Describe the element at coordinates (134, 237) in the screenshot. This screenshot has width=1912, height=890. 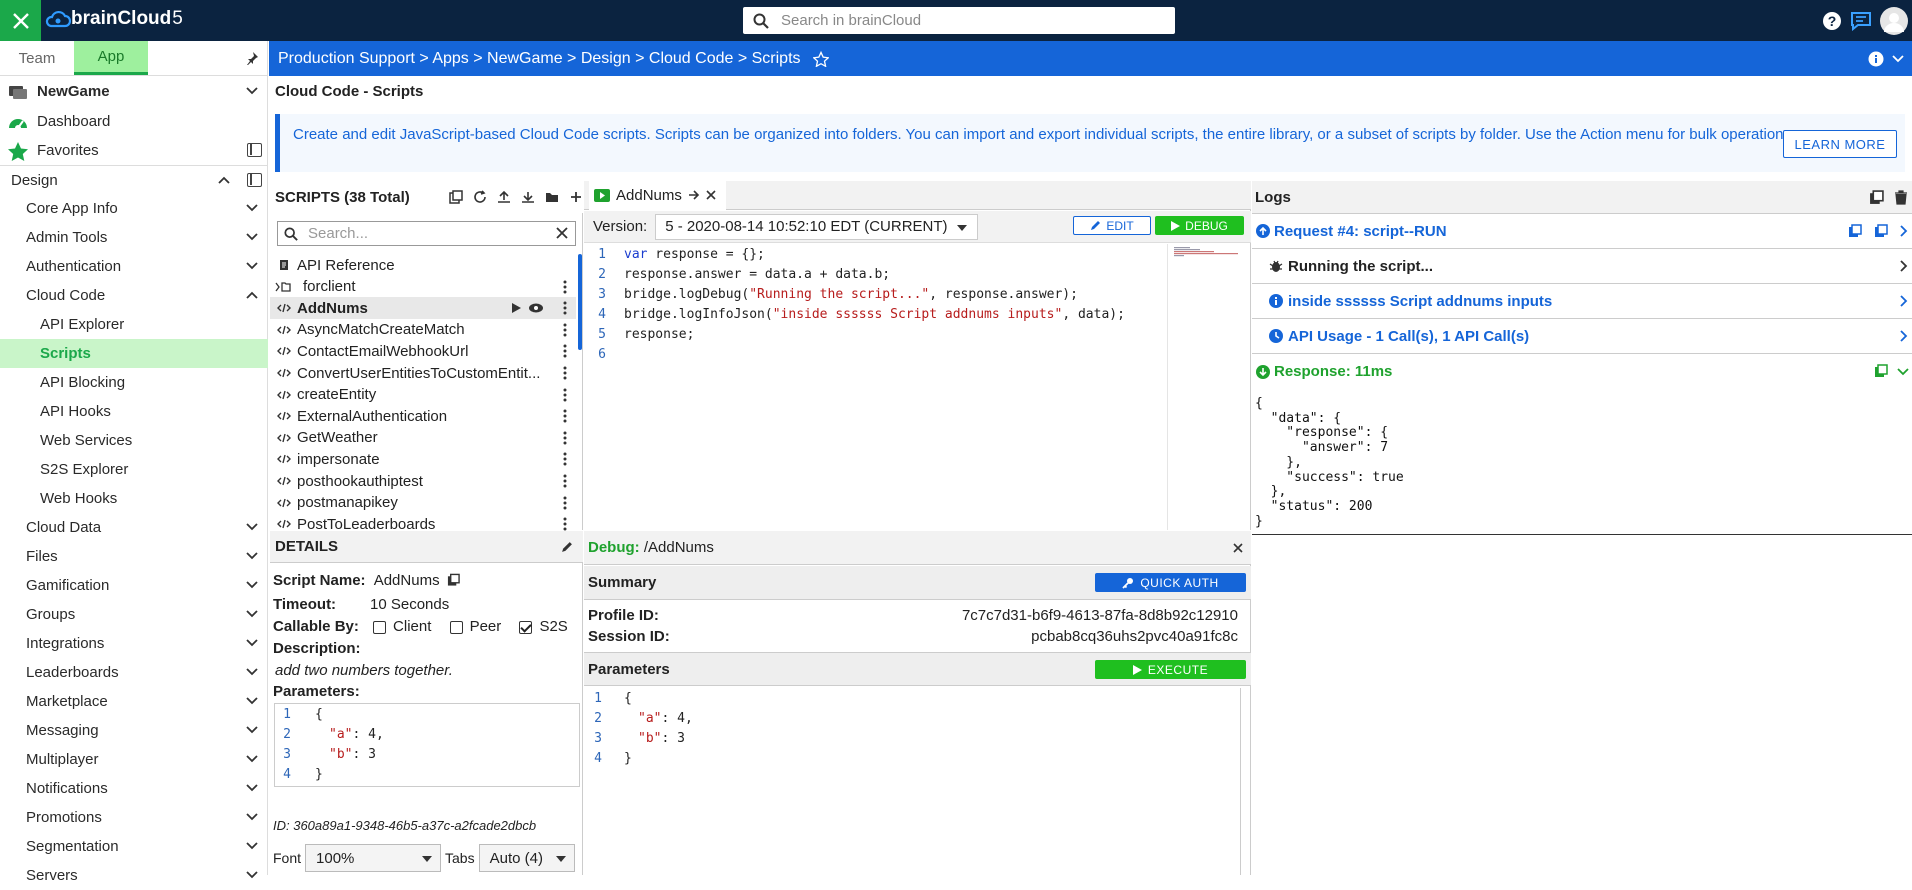
I see `sidebar-item-admin-tools: Admin Tools` at that location.